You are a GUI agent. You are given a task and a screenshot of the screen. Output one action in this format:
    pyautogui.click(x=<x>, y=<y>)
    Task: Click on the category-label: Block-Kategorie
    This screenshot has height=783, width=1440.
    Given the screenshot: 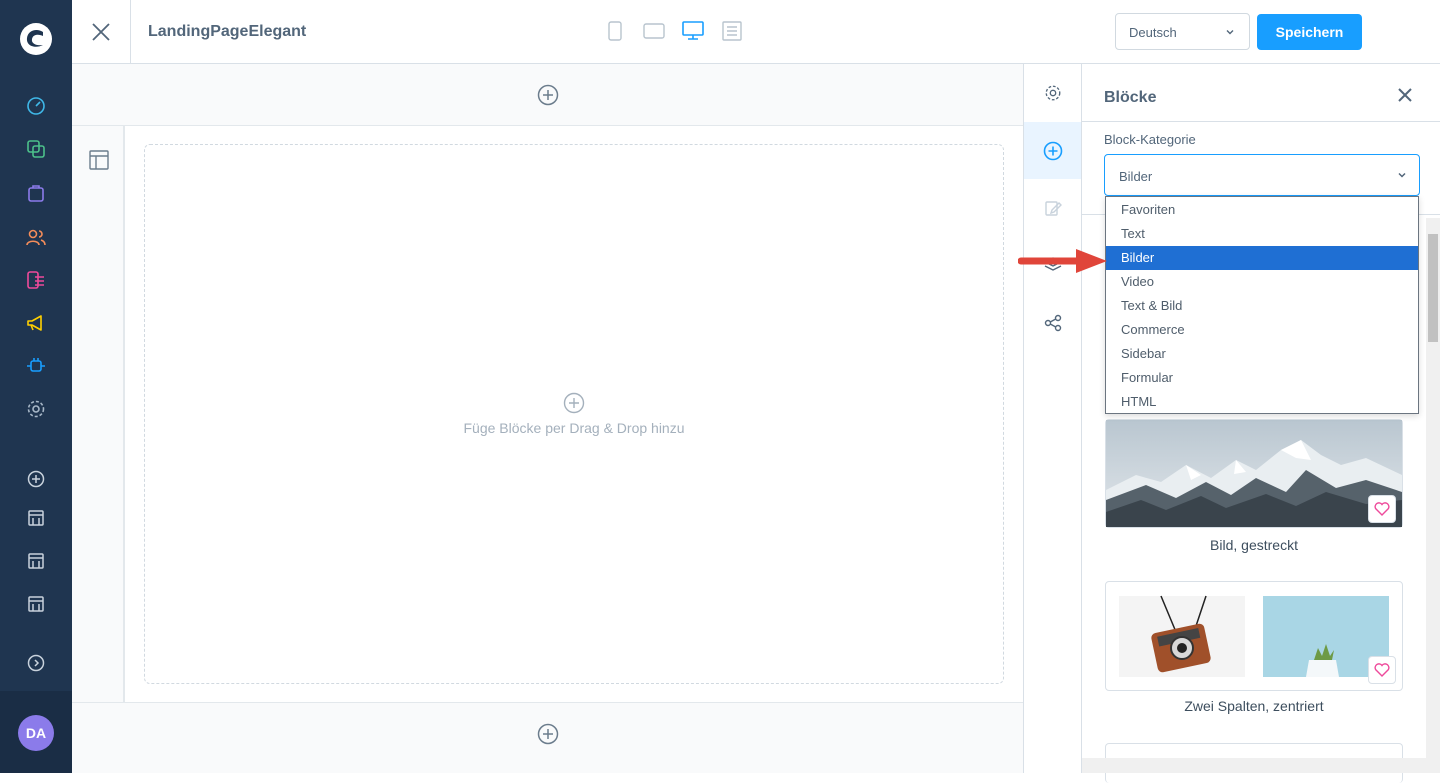 What is the action you would take?
    pyautogui.click(x=1150, y=139)
    